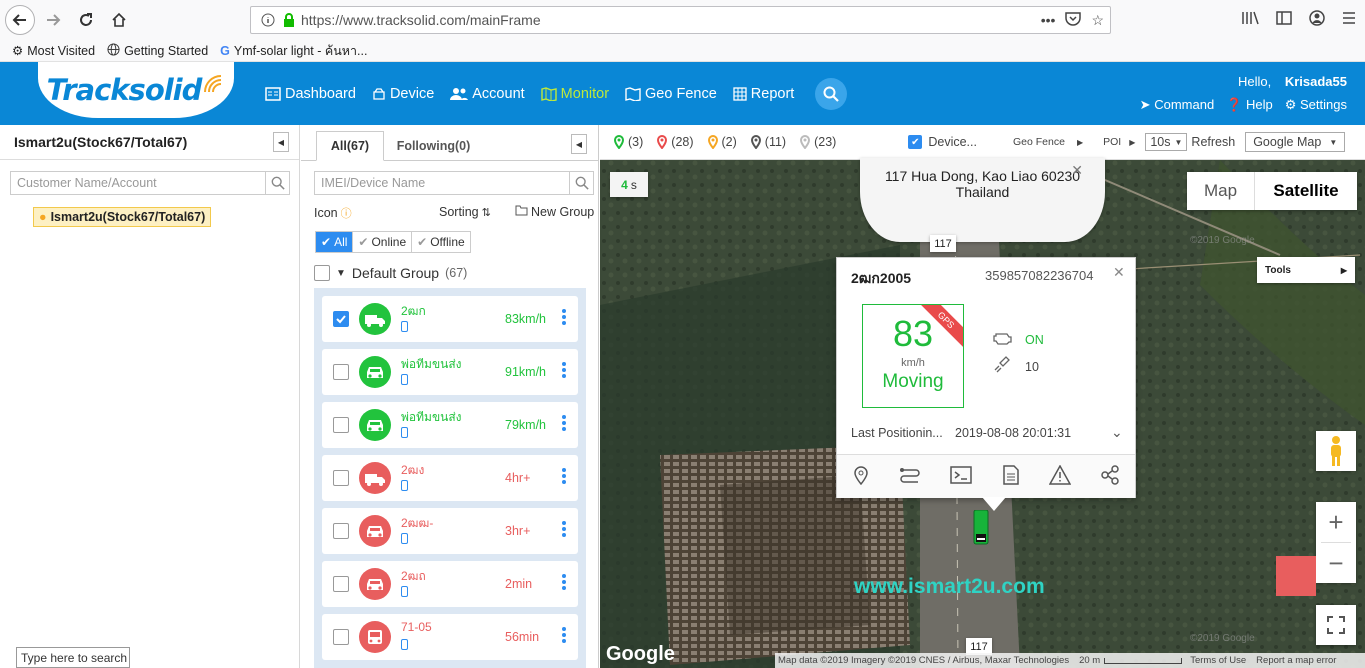 Image resolution: width=1365 pixels, height=668 pixels. What do you see at coordinates (1177, 105) in the screenshot?
I see `command-link: ➤ Command` at bounding box center [1177, 105].